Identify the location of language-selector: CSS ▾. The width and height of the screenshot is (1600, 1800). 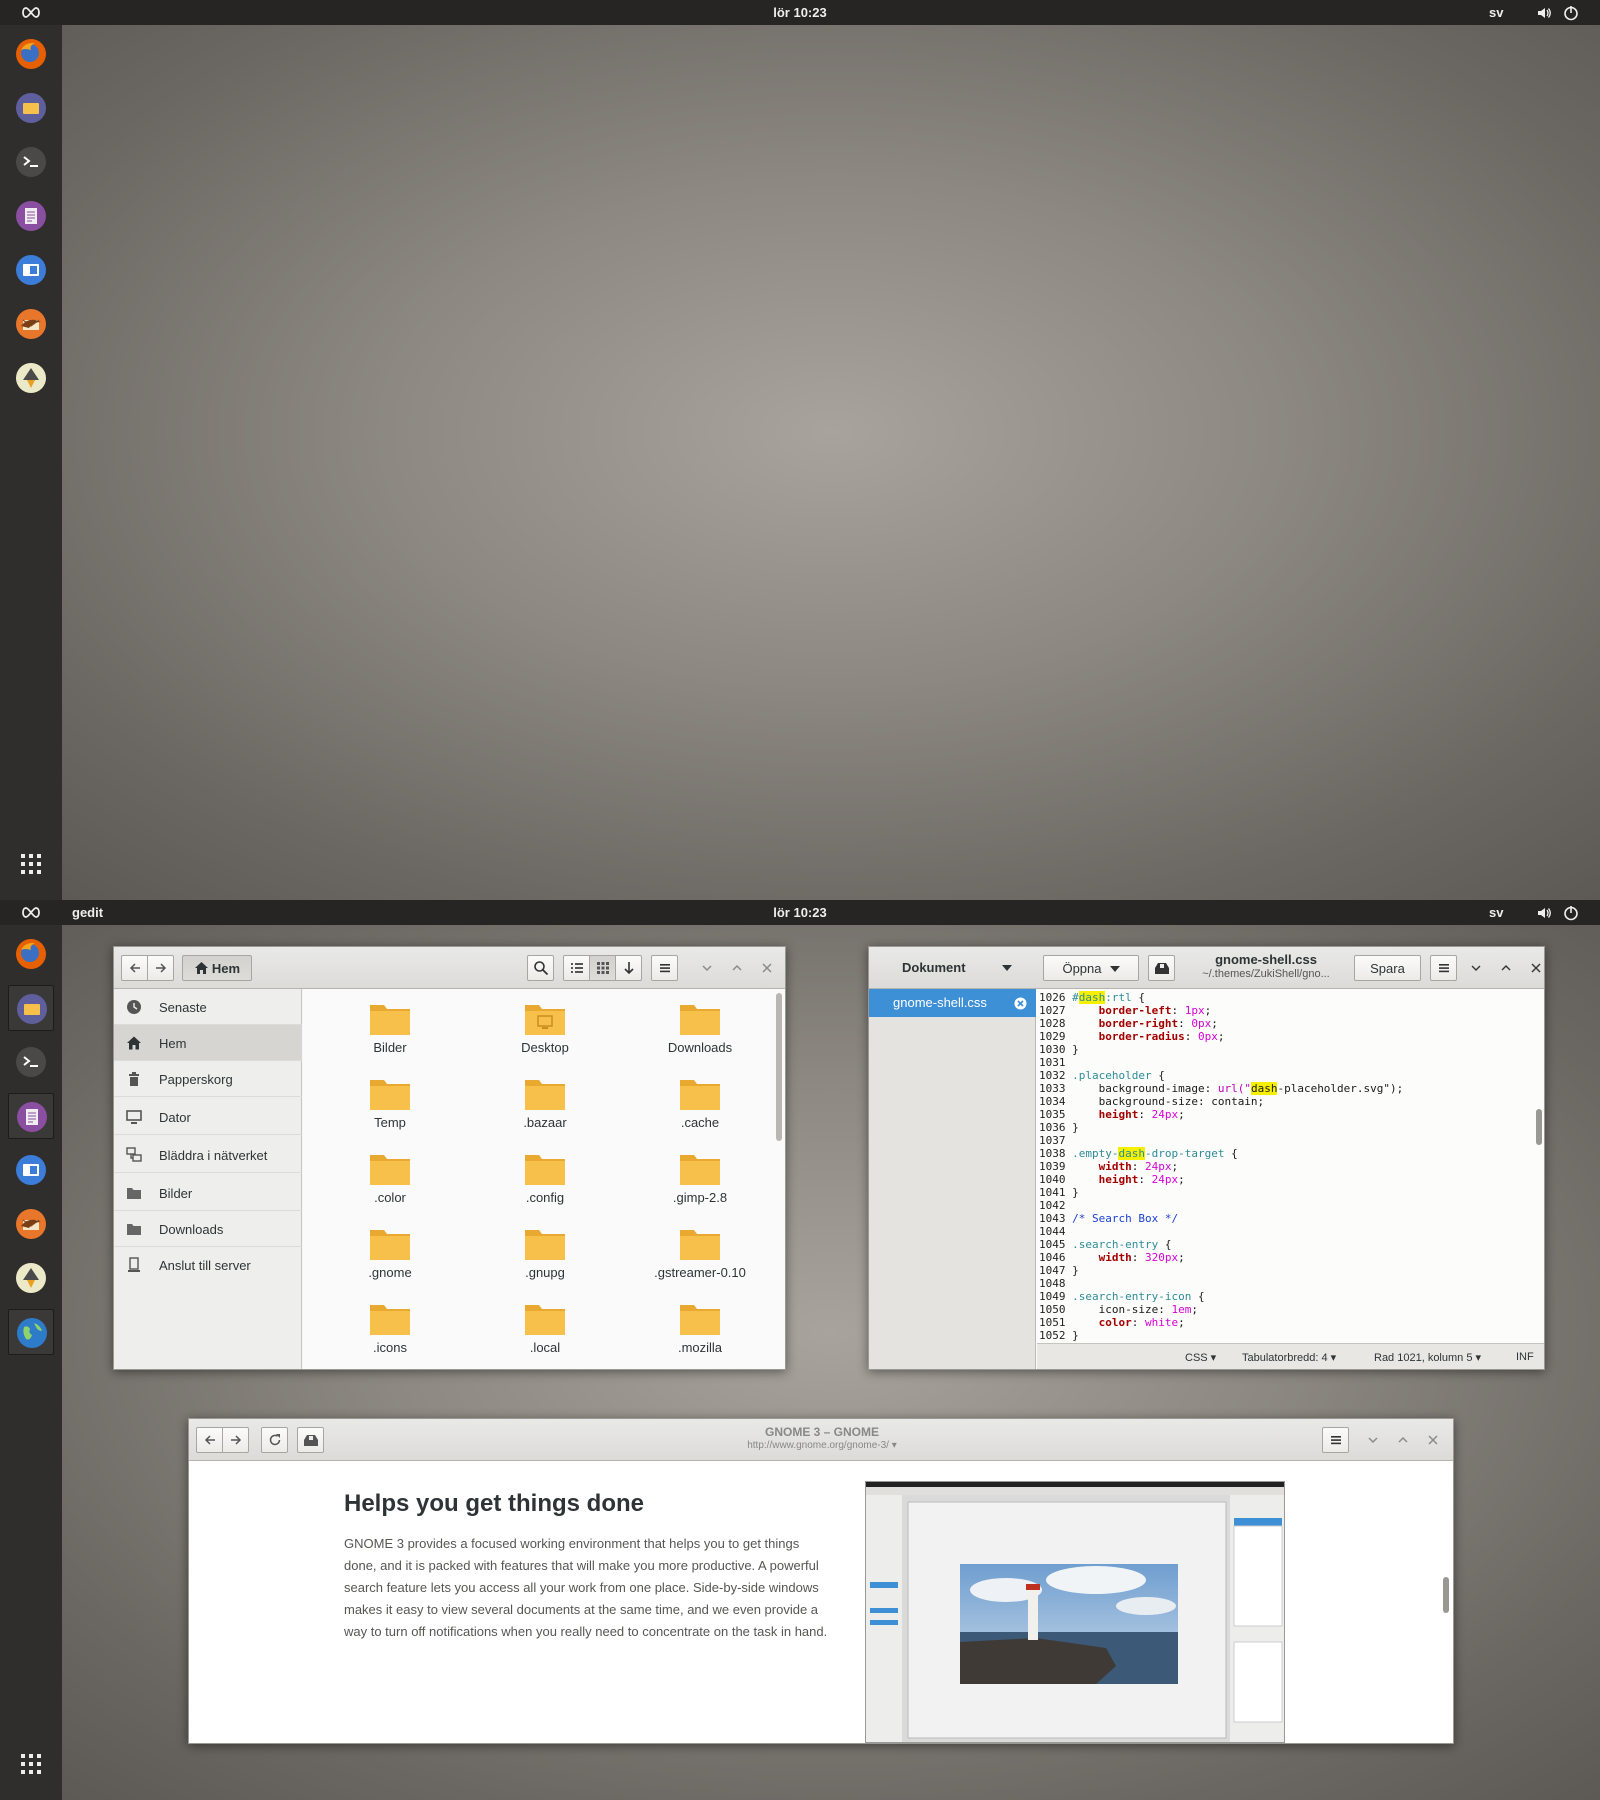
(1200, 1357).